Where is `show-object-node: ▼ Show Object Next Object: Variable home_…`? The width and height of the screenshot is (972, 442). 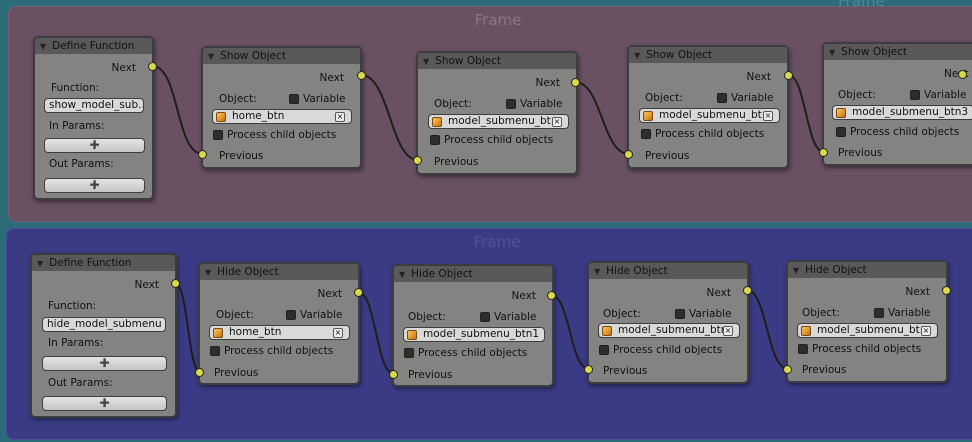 show-object-node: ▼ Show Object Next Object: Variable home_… is located at coordinates (281, 107).